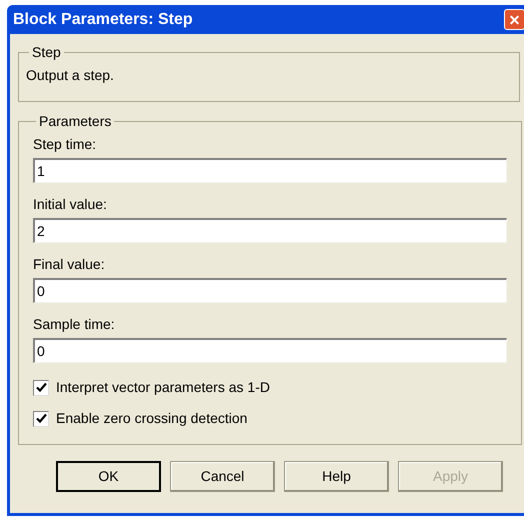 Image resolution: width=524 pixels, height=518 pixels. What do you see at coordinates (65, 143) in the screenshot?
I see `field-label: Step time:` at bounding box center [65, 143].